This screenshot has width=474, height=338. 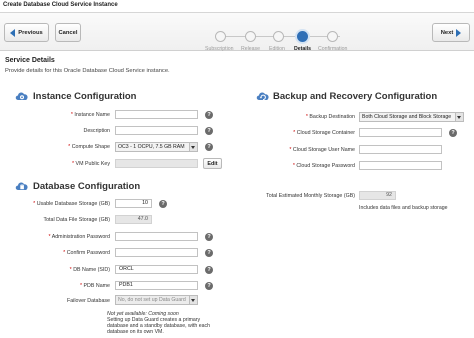 I want to click on admin-password-label: * Administration Password, so click(x=79, y=237).